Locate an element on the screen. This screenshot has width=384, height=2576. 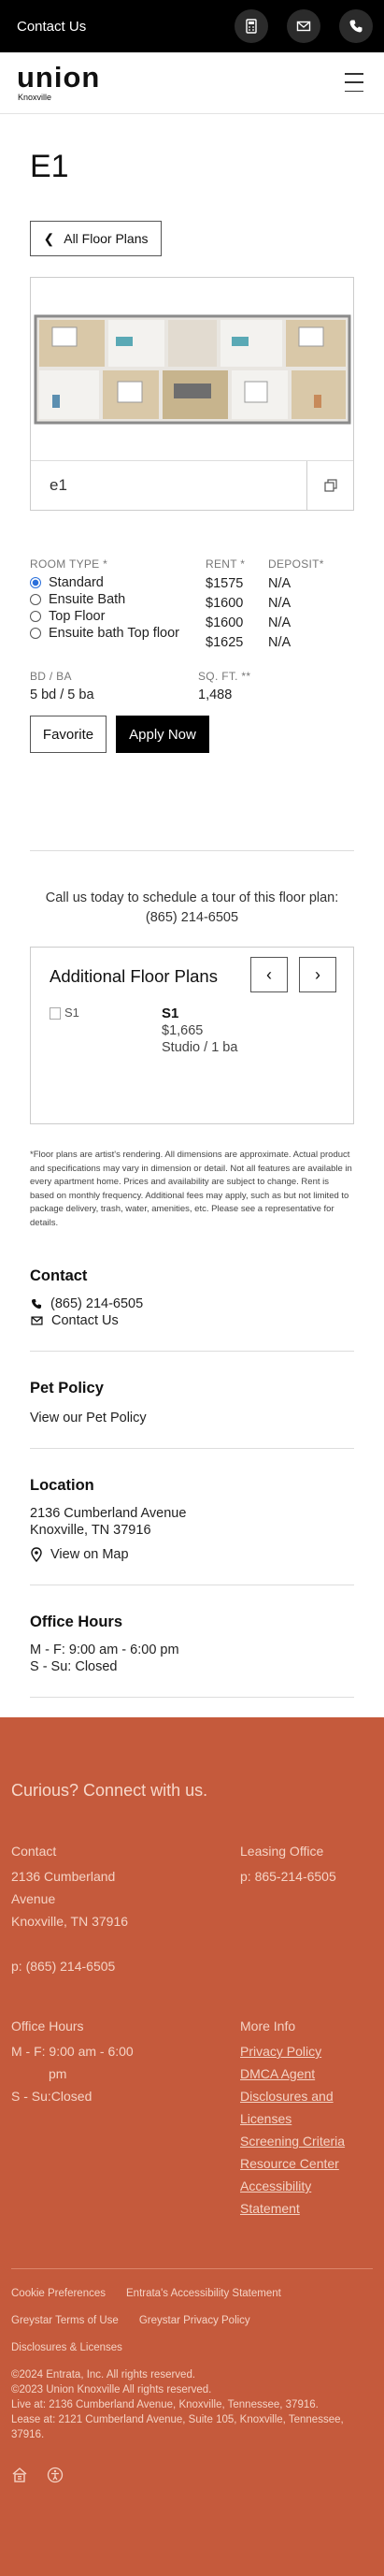
bdba-label: BD / BA is located at coordinates (51, 676).